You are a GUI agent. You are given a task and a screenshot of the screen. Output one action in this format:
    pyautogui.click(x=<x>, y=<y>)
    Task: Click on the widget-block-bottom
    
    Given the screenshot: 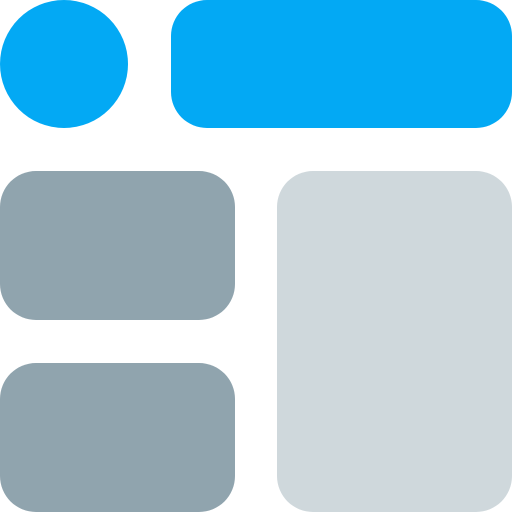 What is the action you would take?
    pyautogui.click(x=117, y=437)
    